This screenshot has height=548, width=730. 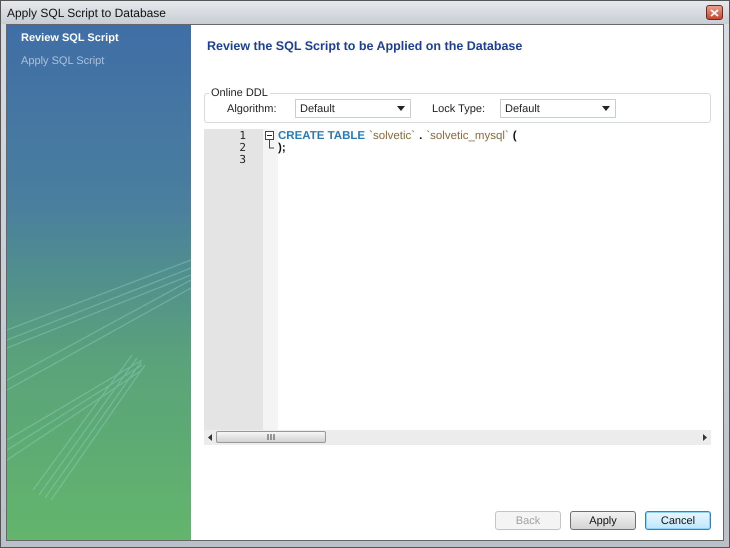 What do you see at coordinates (322, 136) in the screenshot?
I see `code-token: CREATE TABLE` at bounding box center [322, 136].